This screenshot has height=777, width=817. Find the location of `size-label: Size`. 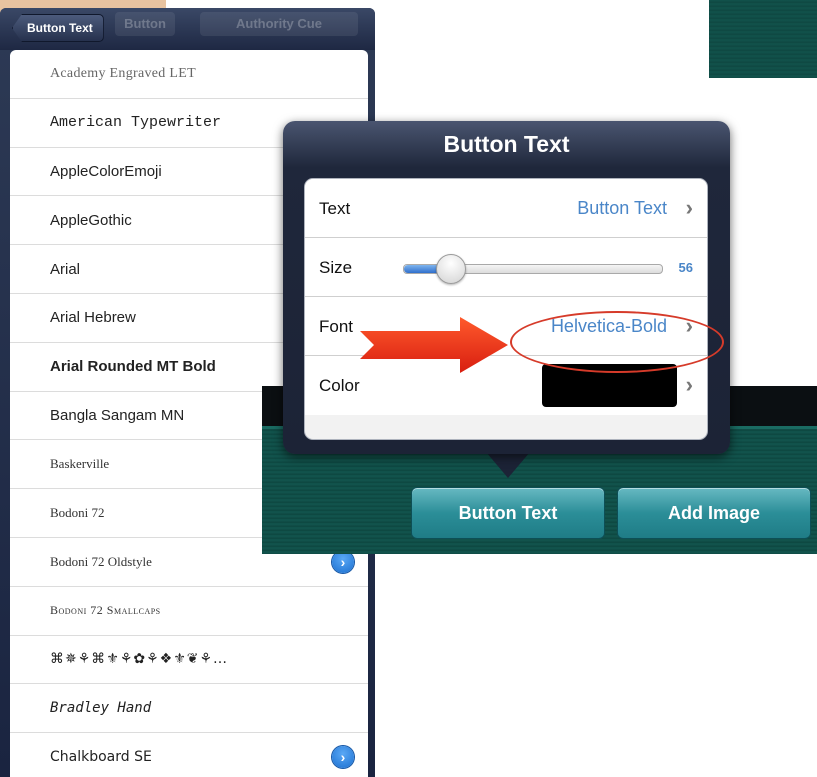

size-label: Size is located at coordinates (336, 267).